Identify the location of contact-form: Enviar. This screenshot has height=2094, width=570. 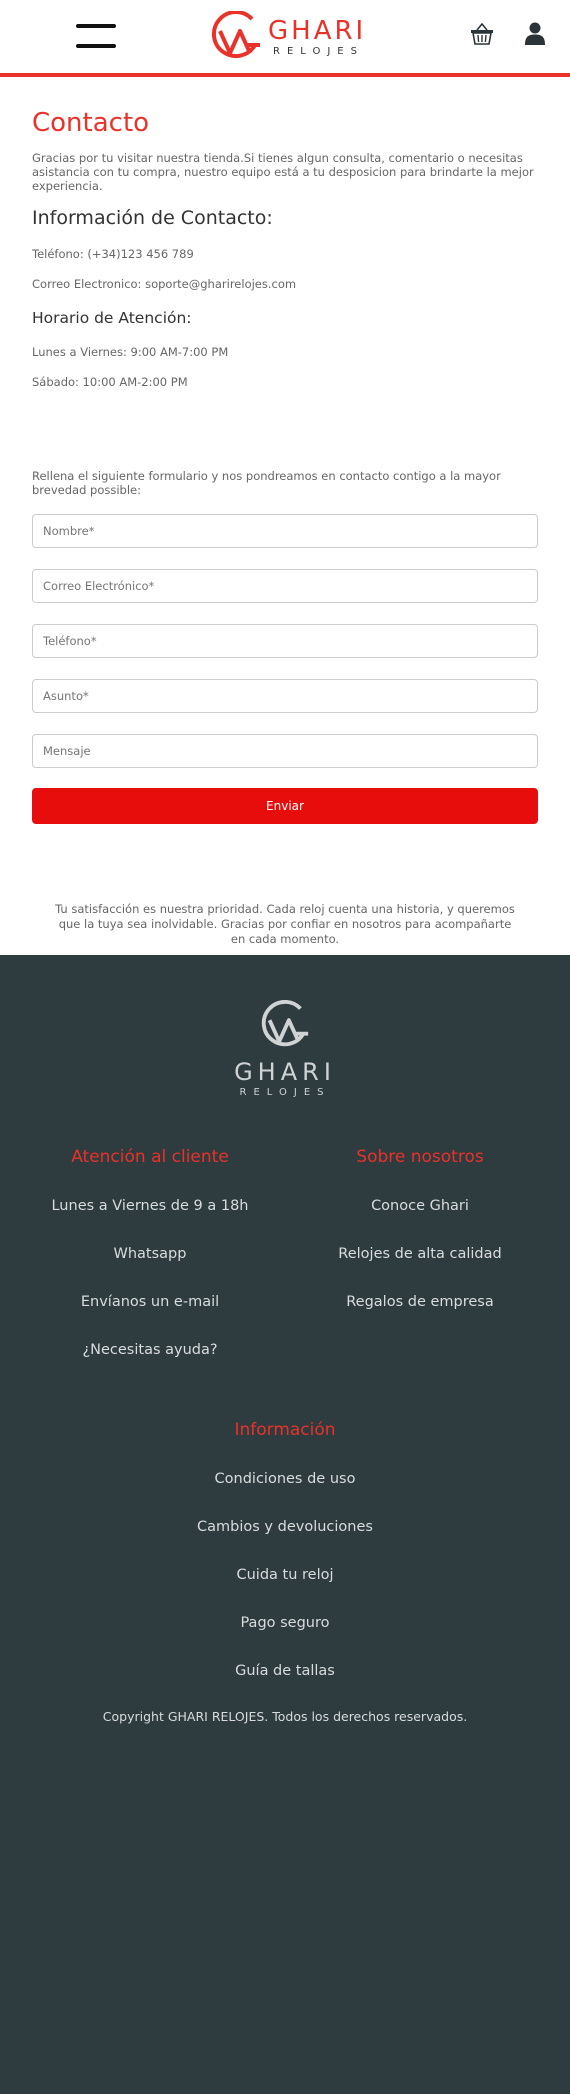
(285, 669).